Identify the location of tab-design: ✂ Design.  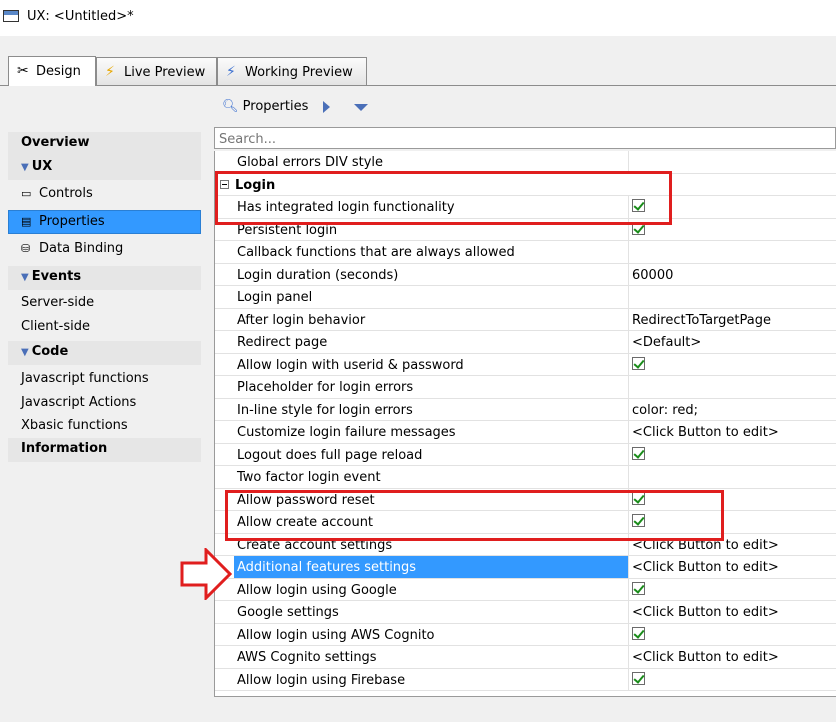
(52, 71).